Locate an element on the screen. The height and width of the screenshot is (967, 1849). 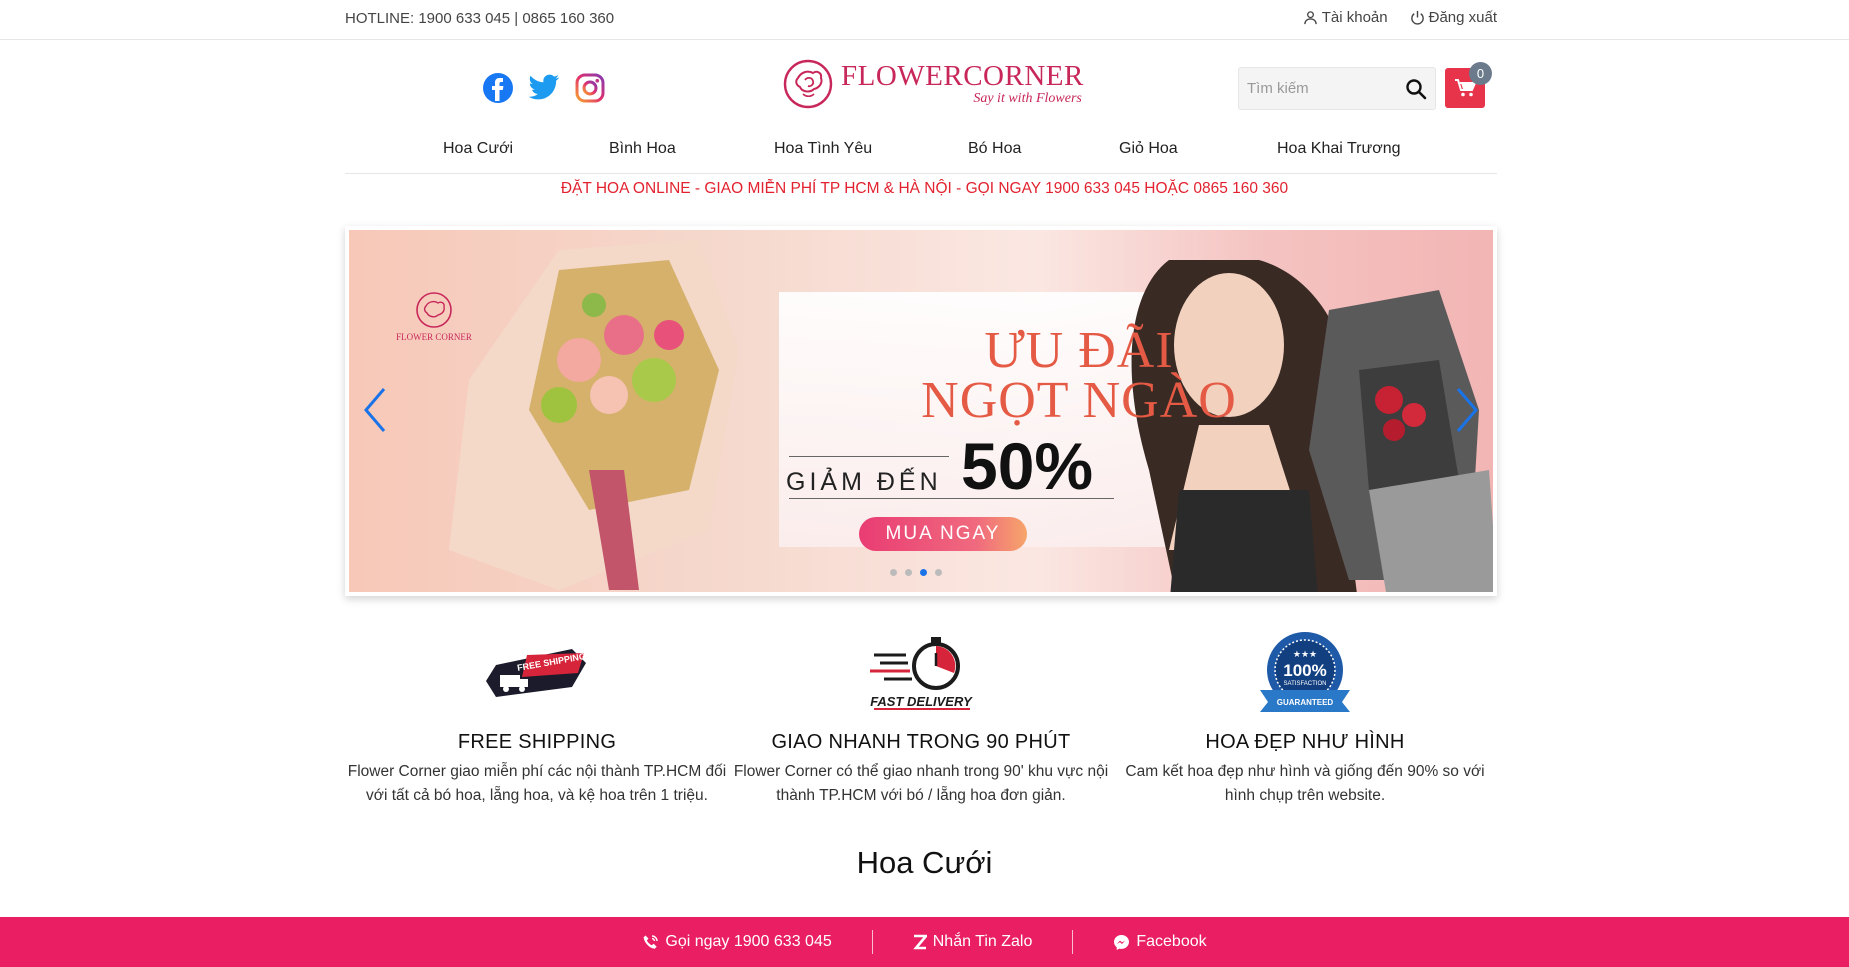
svg-text: FAST DELIVERY is located at coordinates (921, 701).